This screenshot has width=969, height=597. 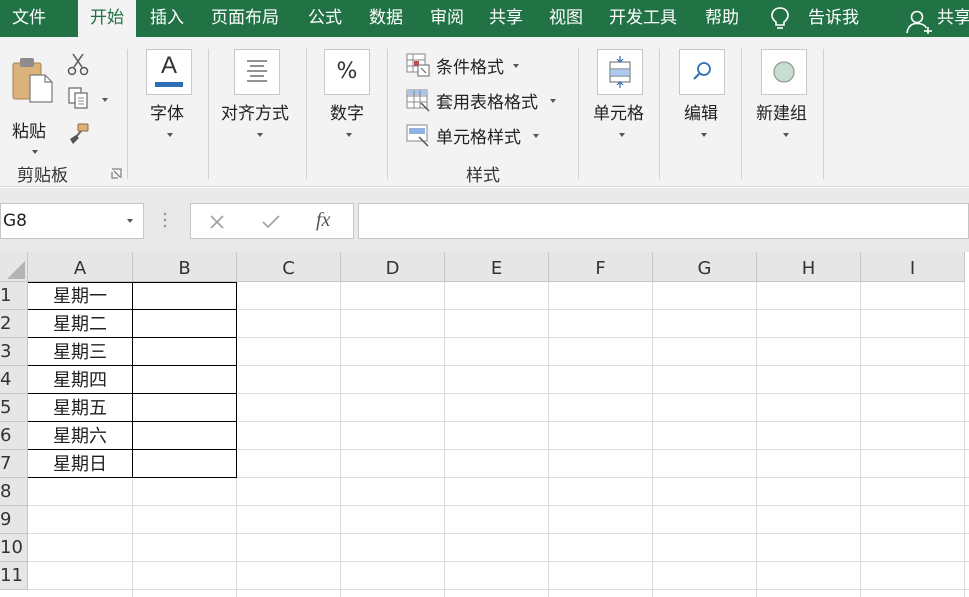 I want to click on alignment-label: 对齐方式, so click(x=255, y=114).